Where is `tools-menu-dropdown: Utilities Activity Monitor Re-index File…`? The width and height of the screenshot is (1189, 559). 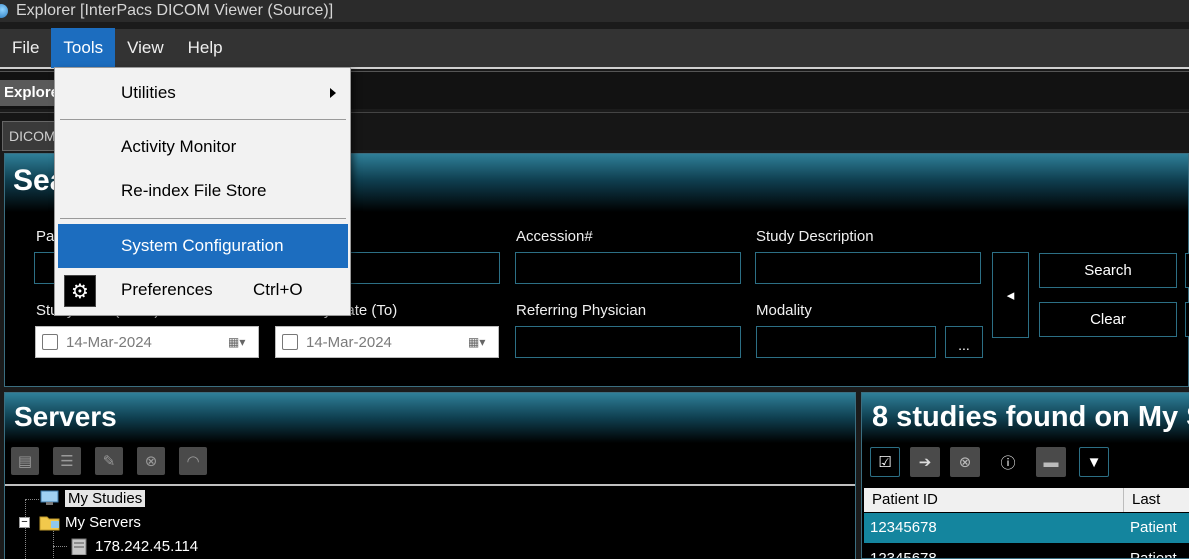
tools-menu-dropdown: Utilities Activity Monitor Re-index File… is located at coordinates (202, 191).